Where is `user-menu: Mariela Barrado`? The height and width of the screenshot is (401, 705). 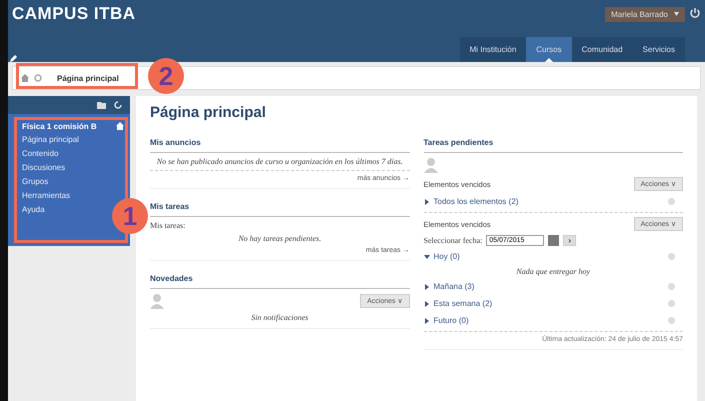
user-menu: Mariela Barrado is located at coordinates (645, 14).